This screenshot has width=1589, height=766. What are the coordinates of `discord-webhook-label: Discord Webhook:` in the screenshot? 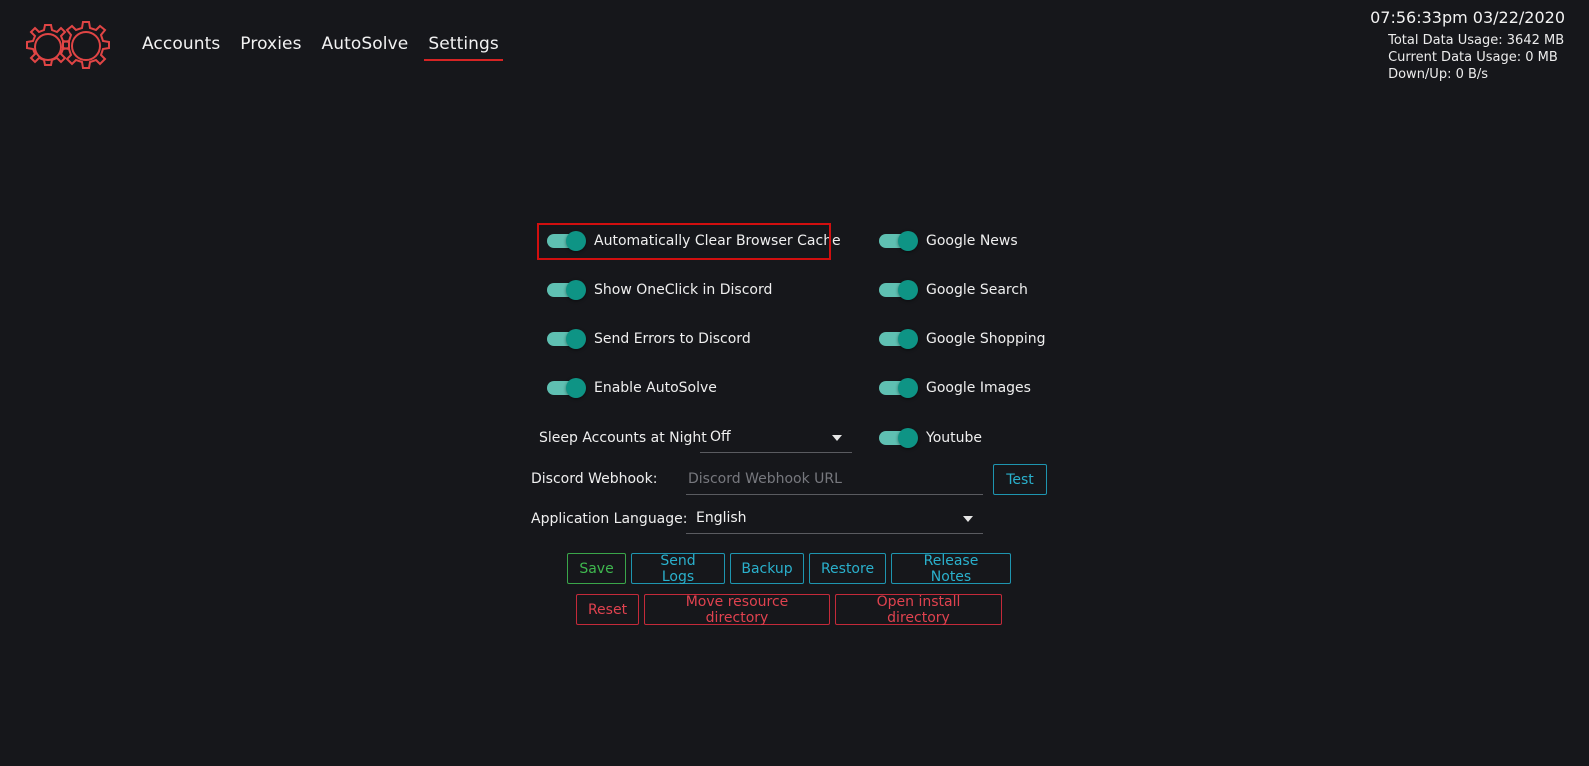 It's located at (594, 479).